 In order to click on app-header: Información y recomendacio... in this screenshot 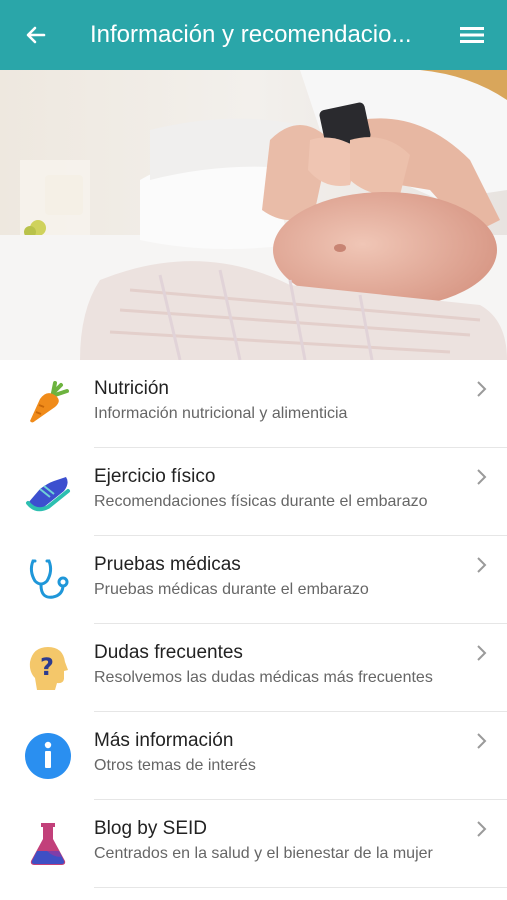, I will do `click(253, 35)`.